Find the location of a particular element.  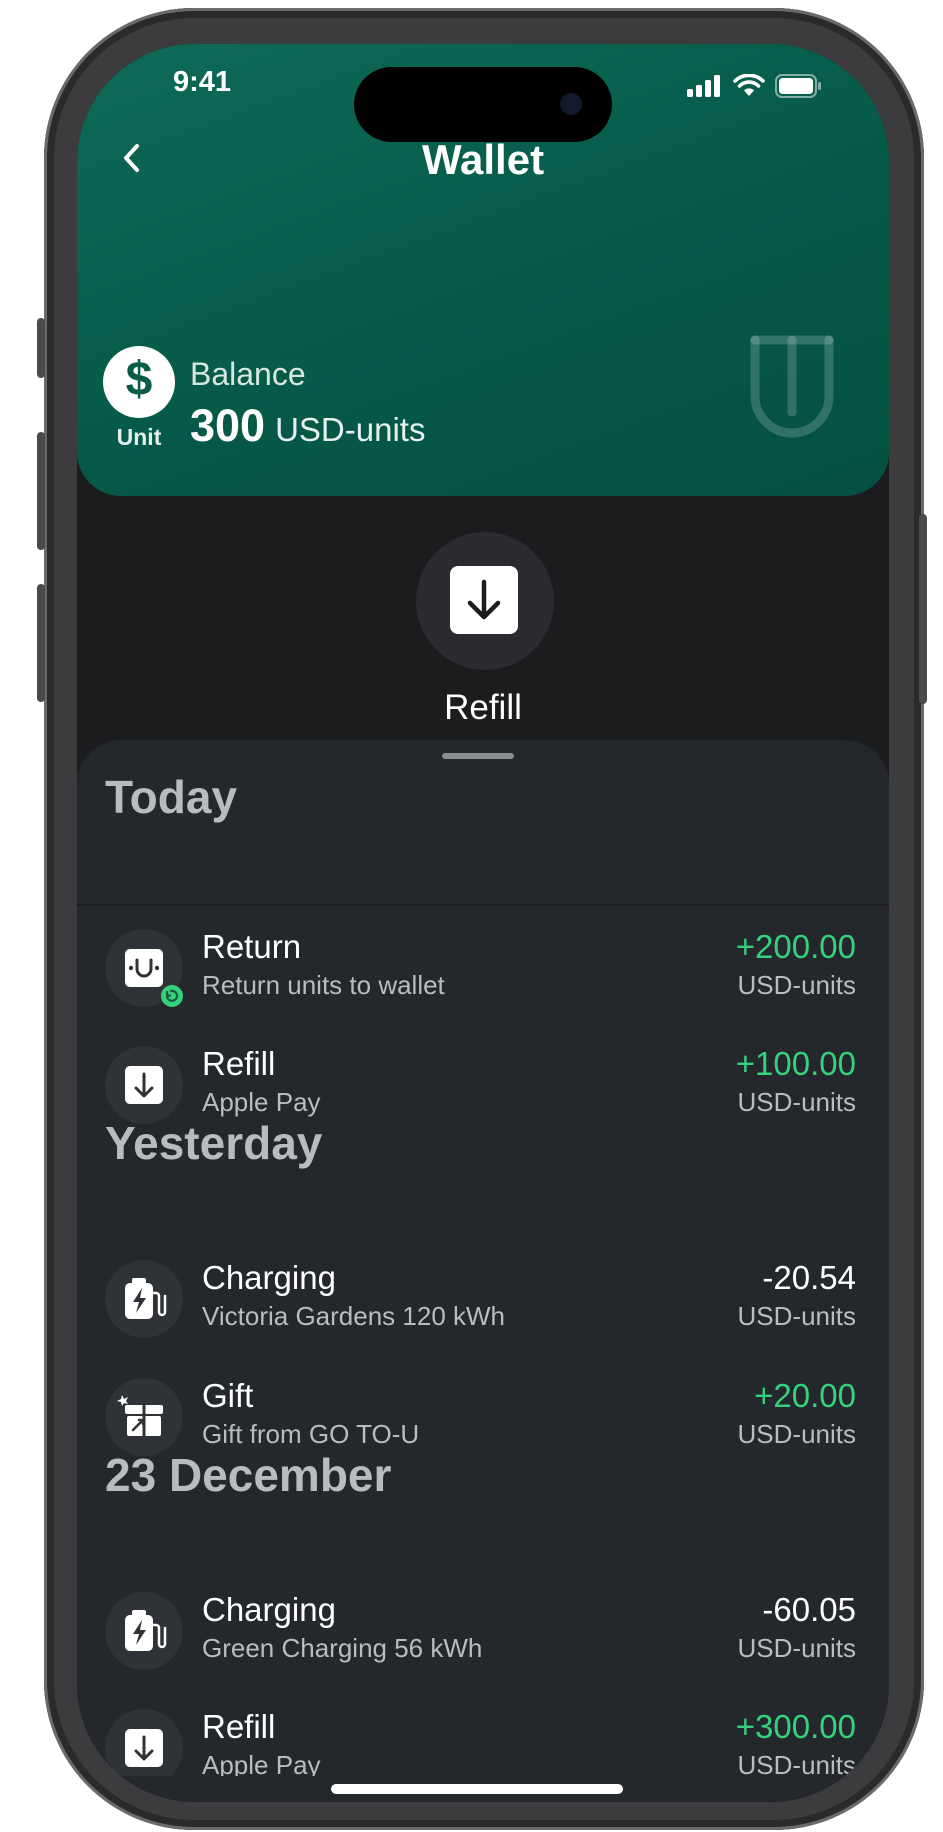

brand-logo-icon is located at coordinates (792, 386).